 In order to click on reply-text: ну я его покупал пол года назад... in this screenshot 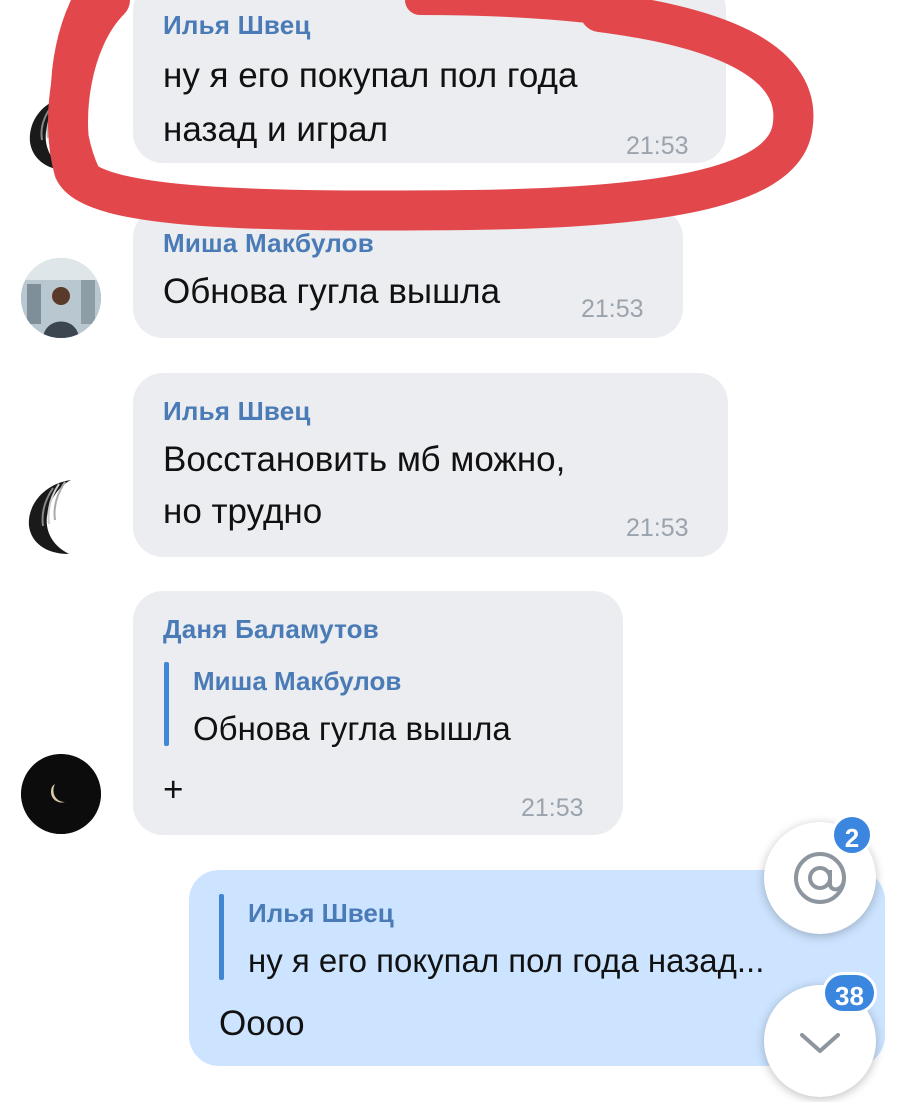, I will do `click(506, 961)`.